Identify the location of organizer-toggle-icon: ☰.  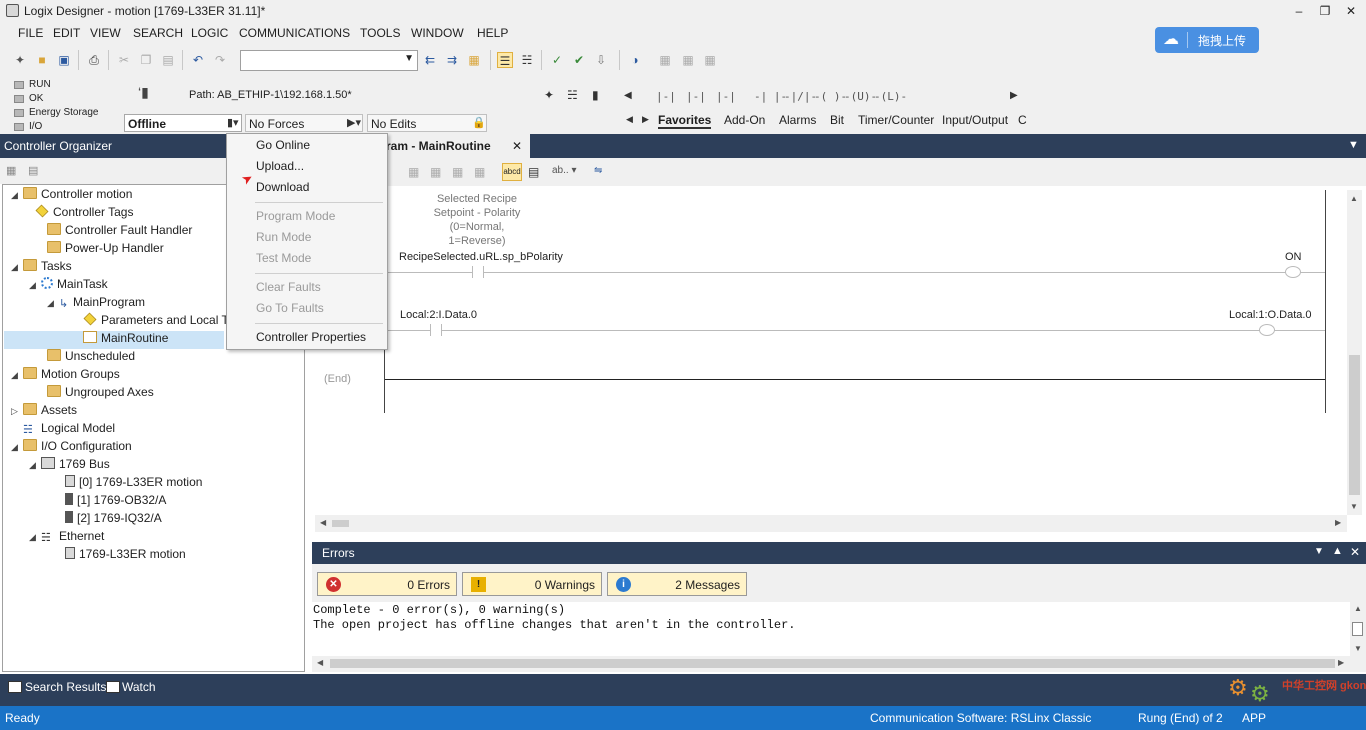
(505, 60).